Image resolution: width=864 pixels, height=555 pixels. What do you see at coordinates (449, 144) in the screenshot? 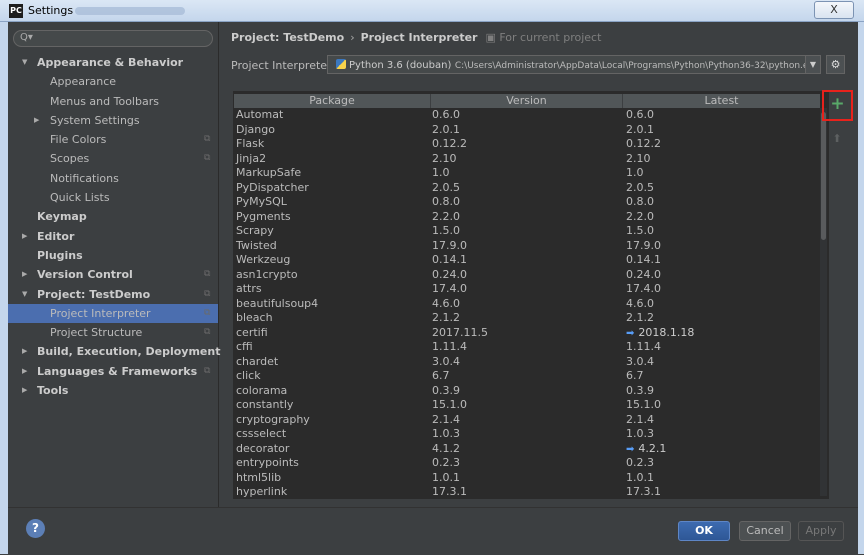
I see `package-version-cell: 0.12.2` at bounding box center [449, 144].